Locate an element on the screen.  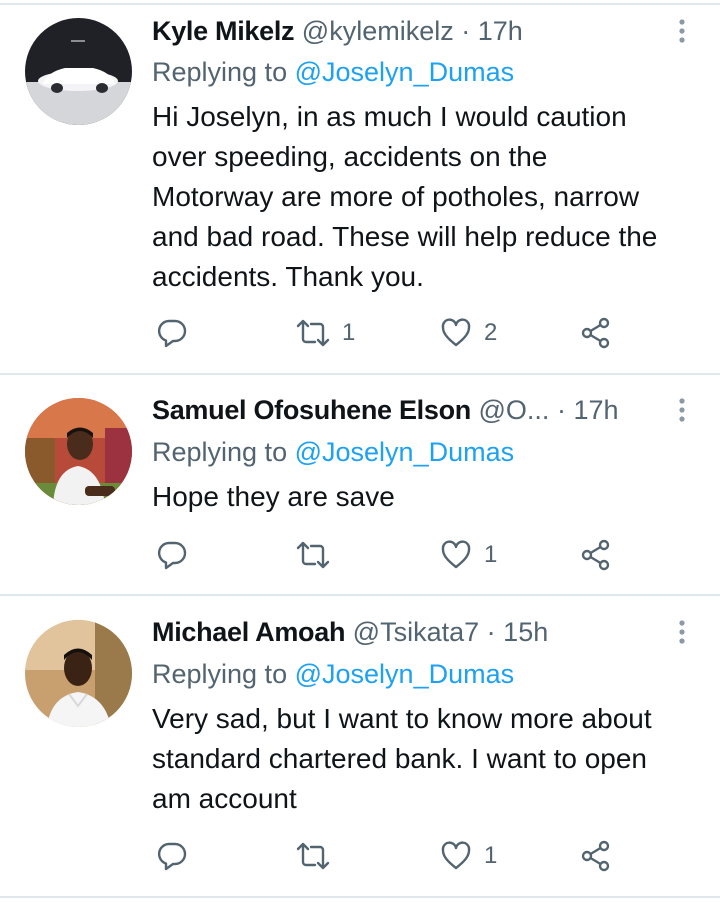
tweet-text-line: Hope they are save is located at coordinates (273, 496).